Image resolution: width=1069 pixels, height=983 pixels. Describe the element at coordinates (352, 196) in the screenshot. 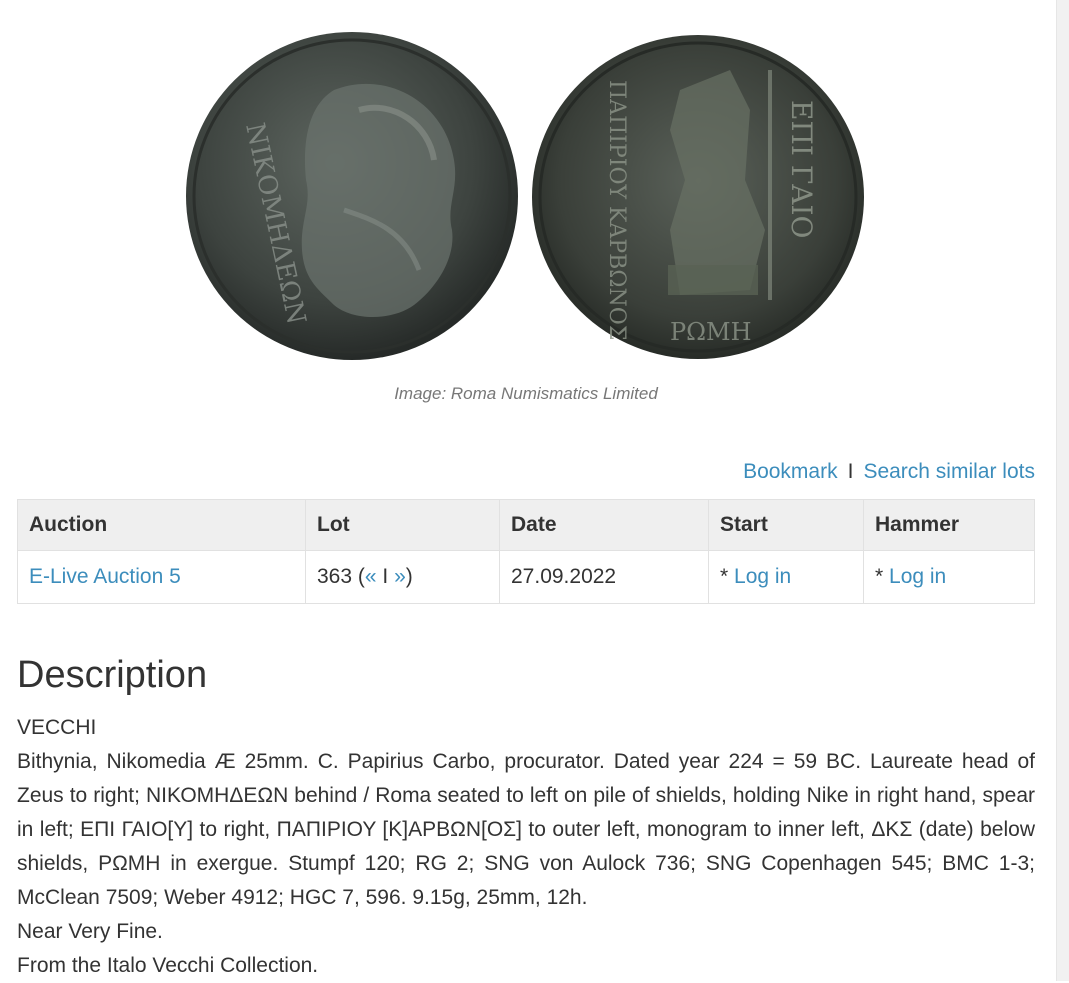

I see `coin-obverse-image: ΝΙΚΟΜΗΔΕΩΝ` at that location.